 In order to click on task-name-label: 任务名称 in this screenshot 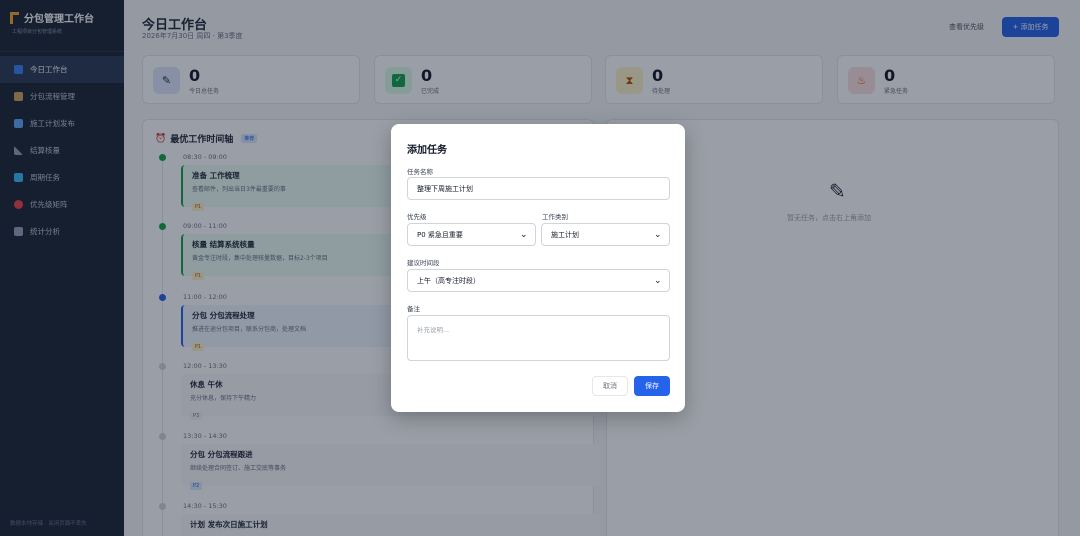, I will do `click(420, 172)`.